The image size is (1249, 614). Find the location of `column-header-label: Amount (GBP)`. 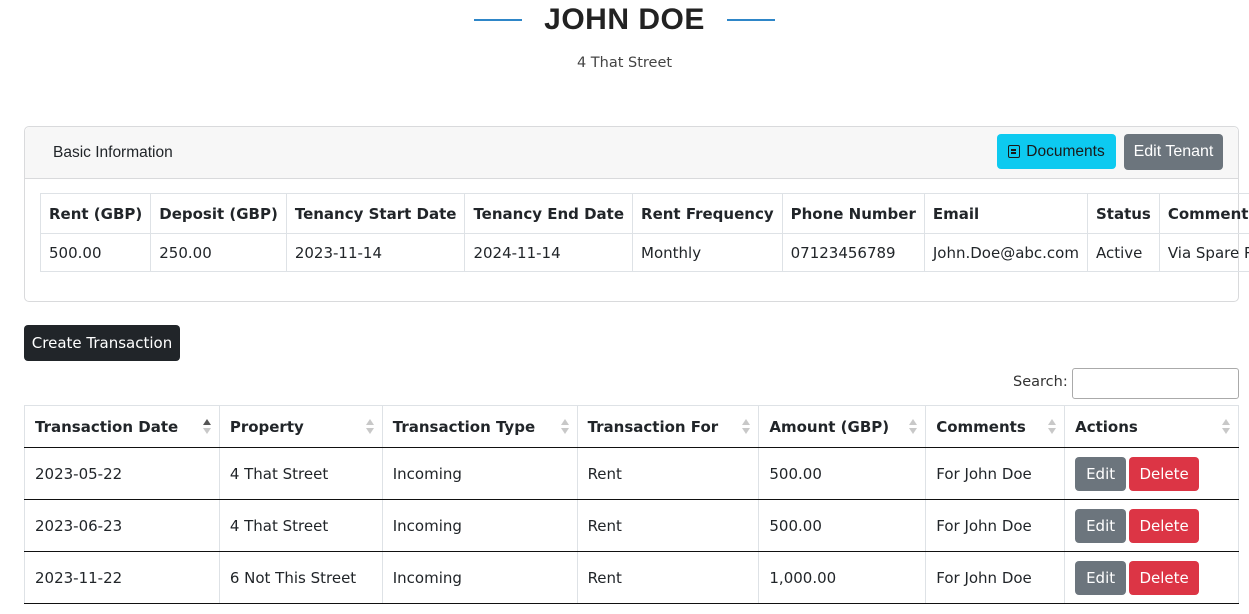

column-header-label: Amount (GBP) is located at coordinates (829, 426).